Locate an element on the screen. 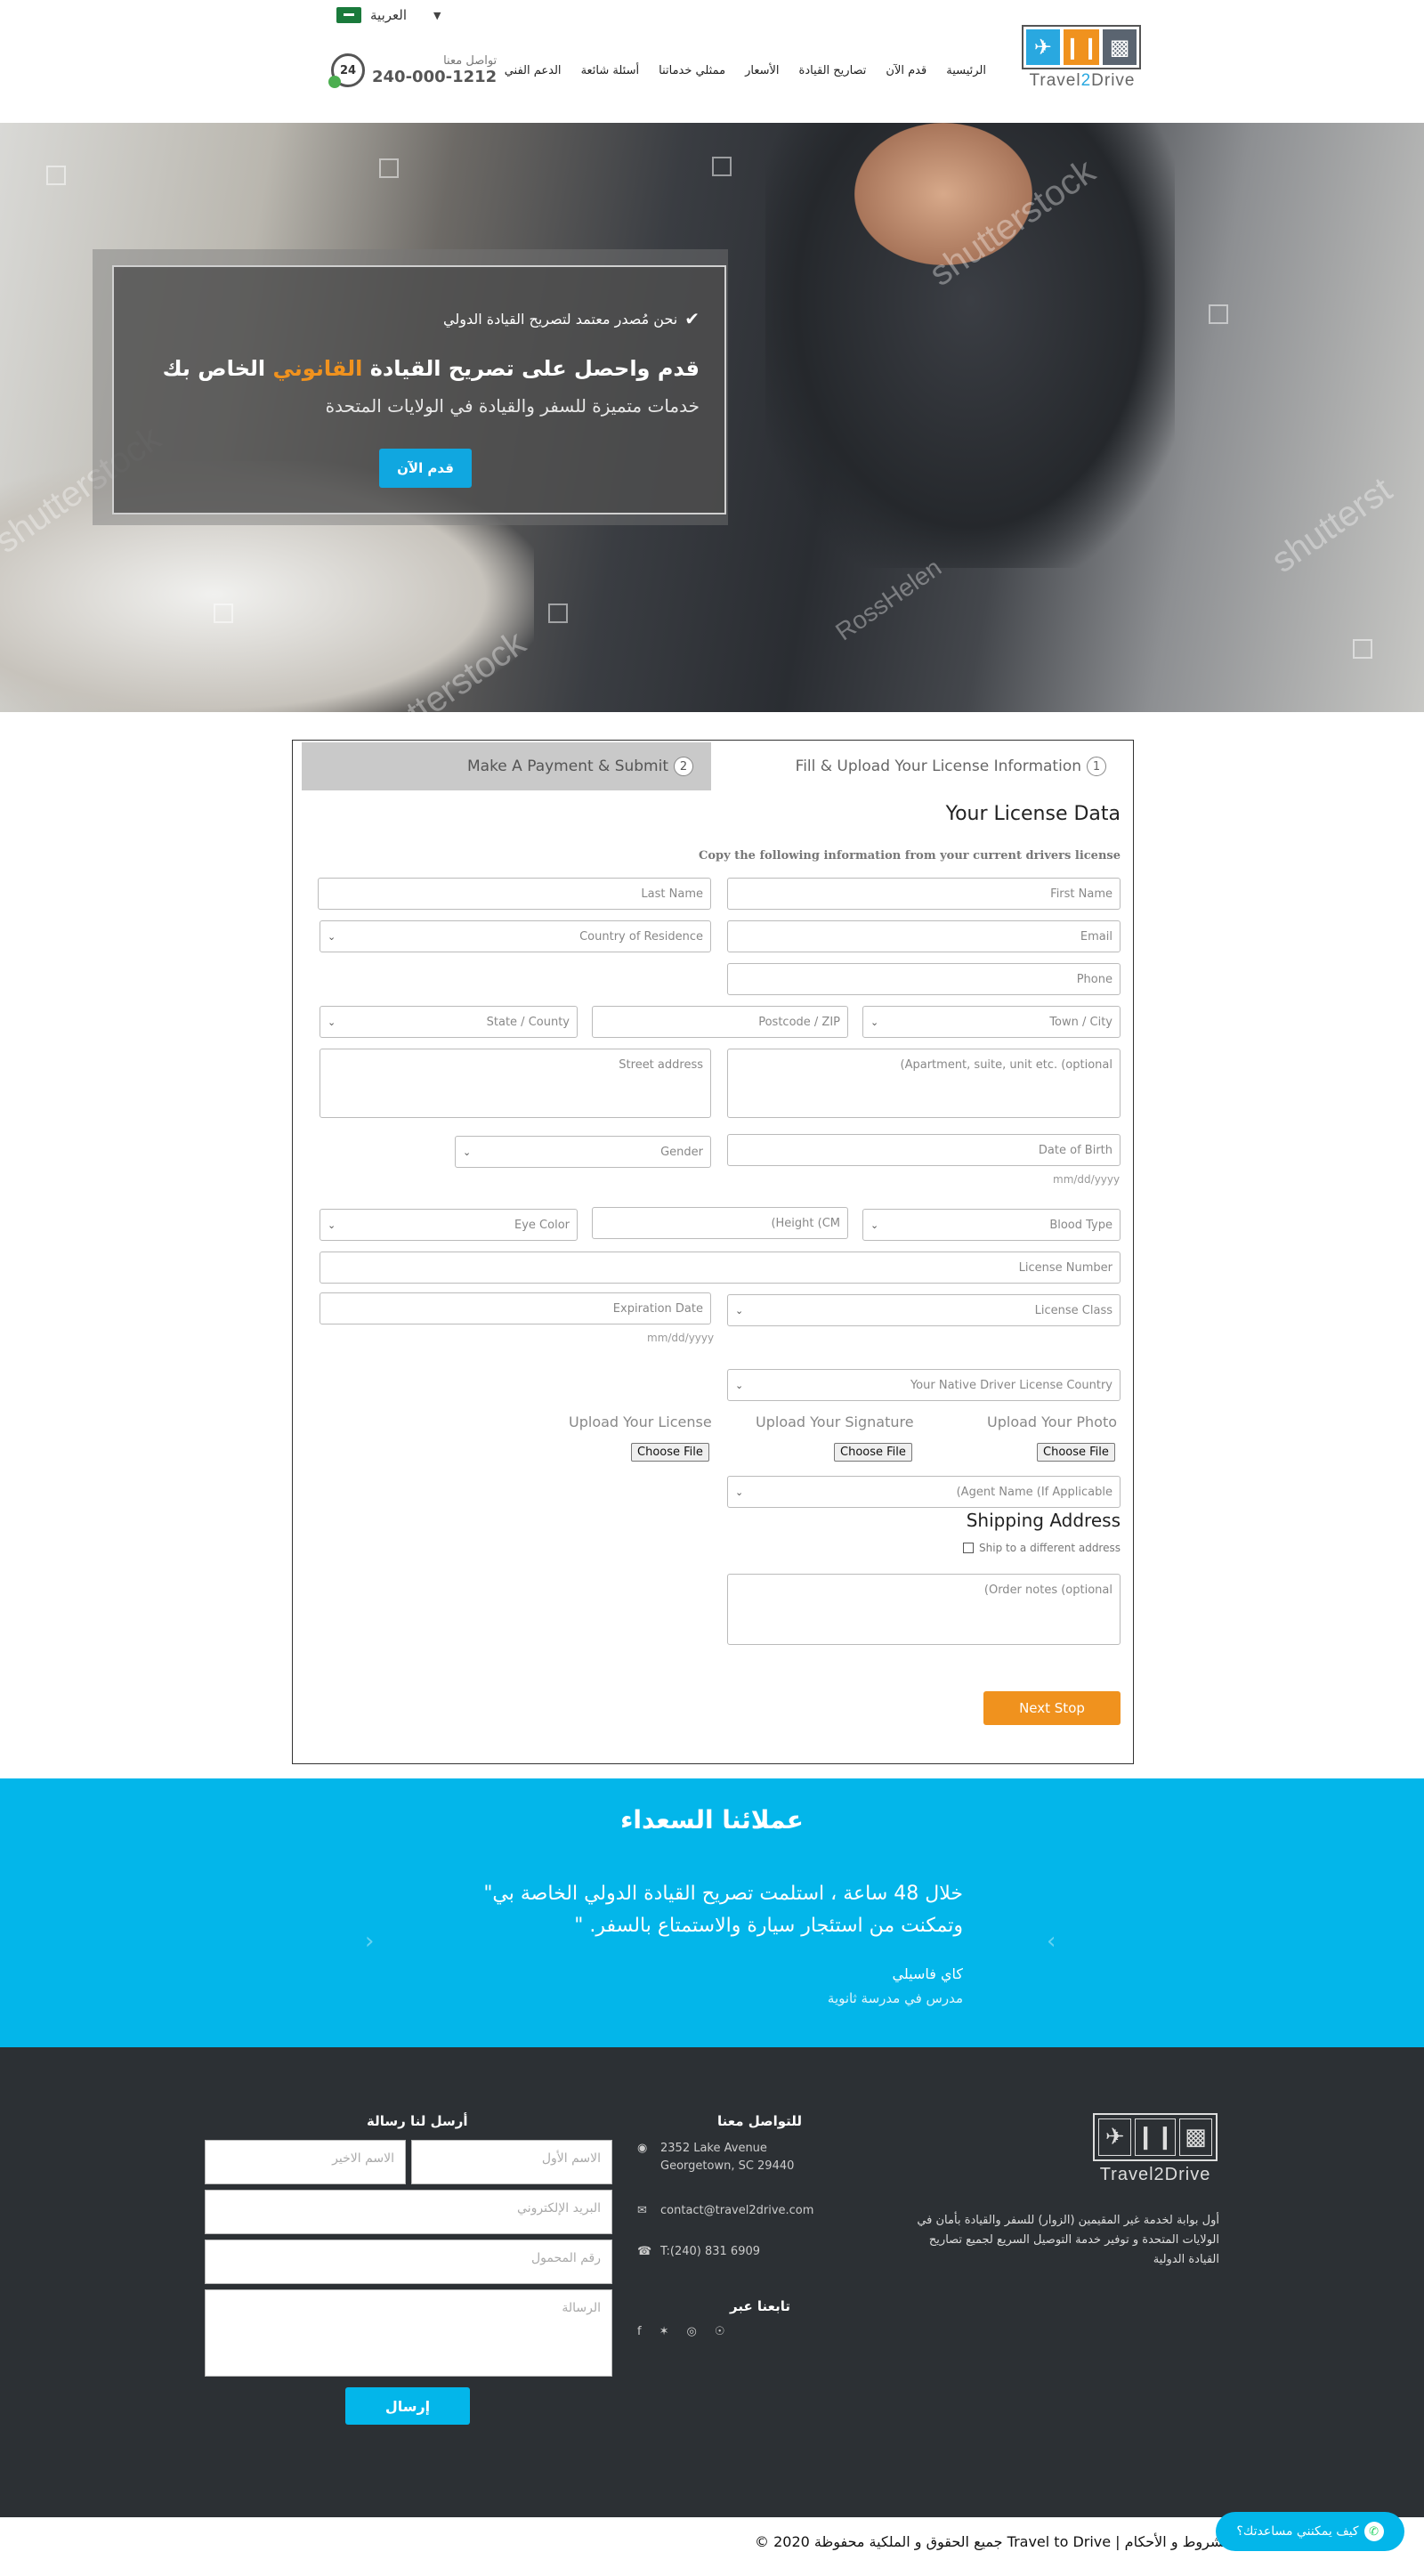  height-field: (Height (CM is located at coordinates (720, 1223).